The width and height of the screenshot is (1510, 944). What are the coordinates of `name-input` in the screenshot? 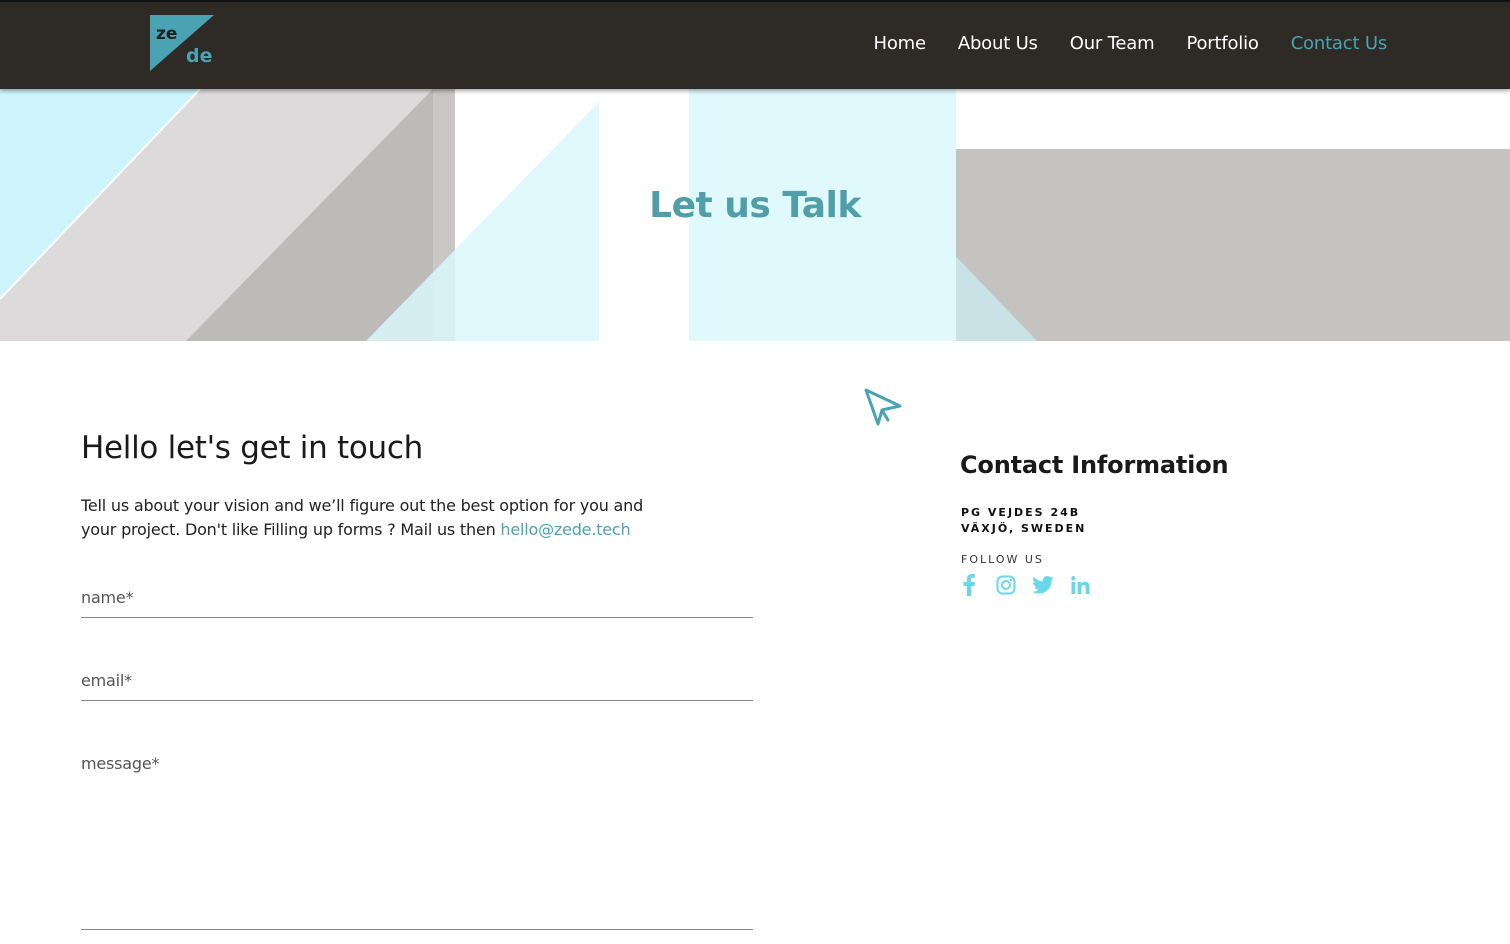 It's located at (417, 599).